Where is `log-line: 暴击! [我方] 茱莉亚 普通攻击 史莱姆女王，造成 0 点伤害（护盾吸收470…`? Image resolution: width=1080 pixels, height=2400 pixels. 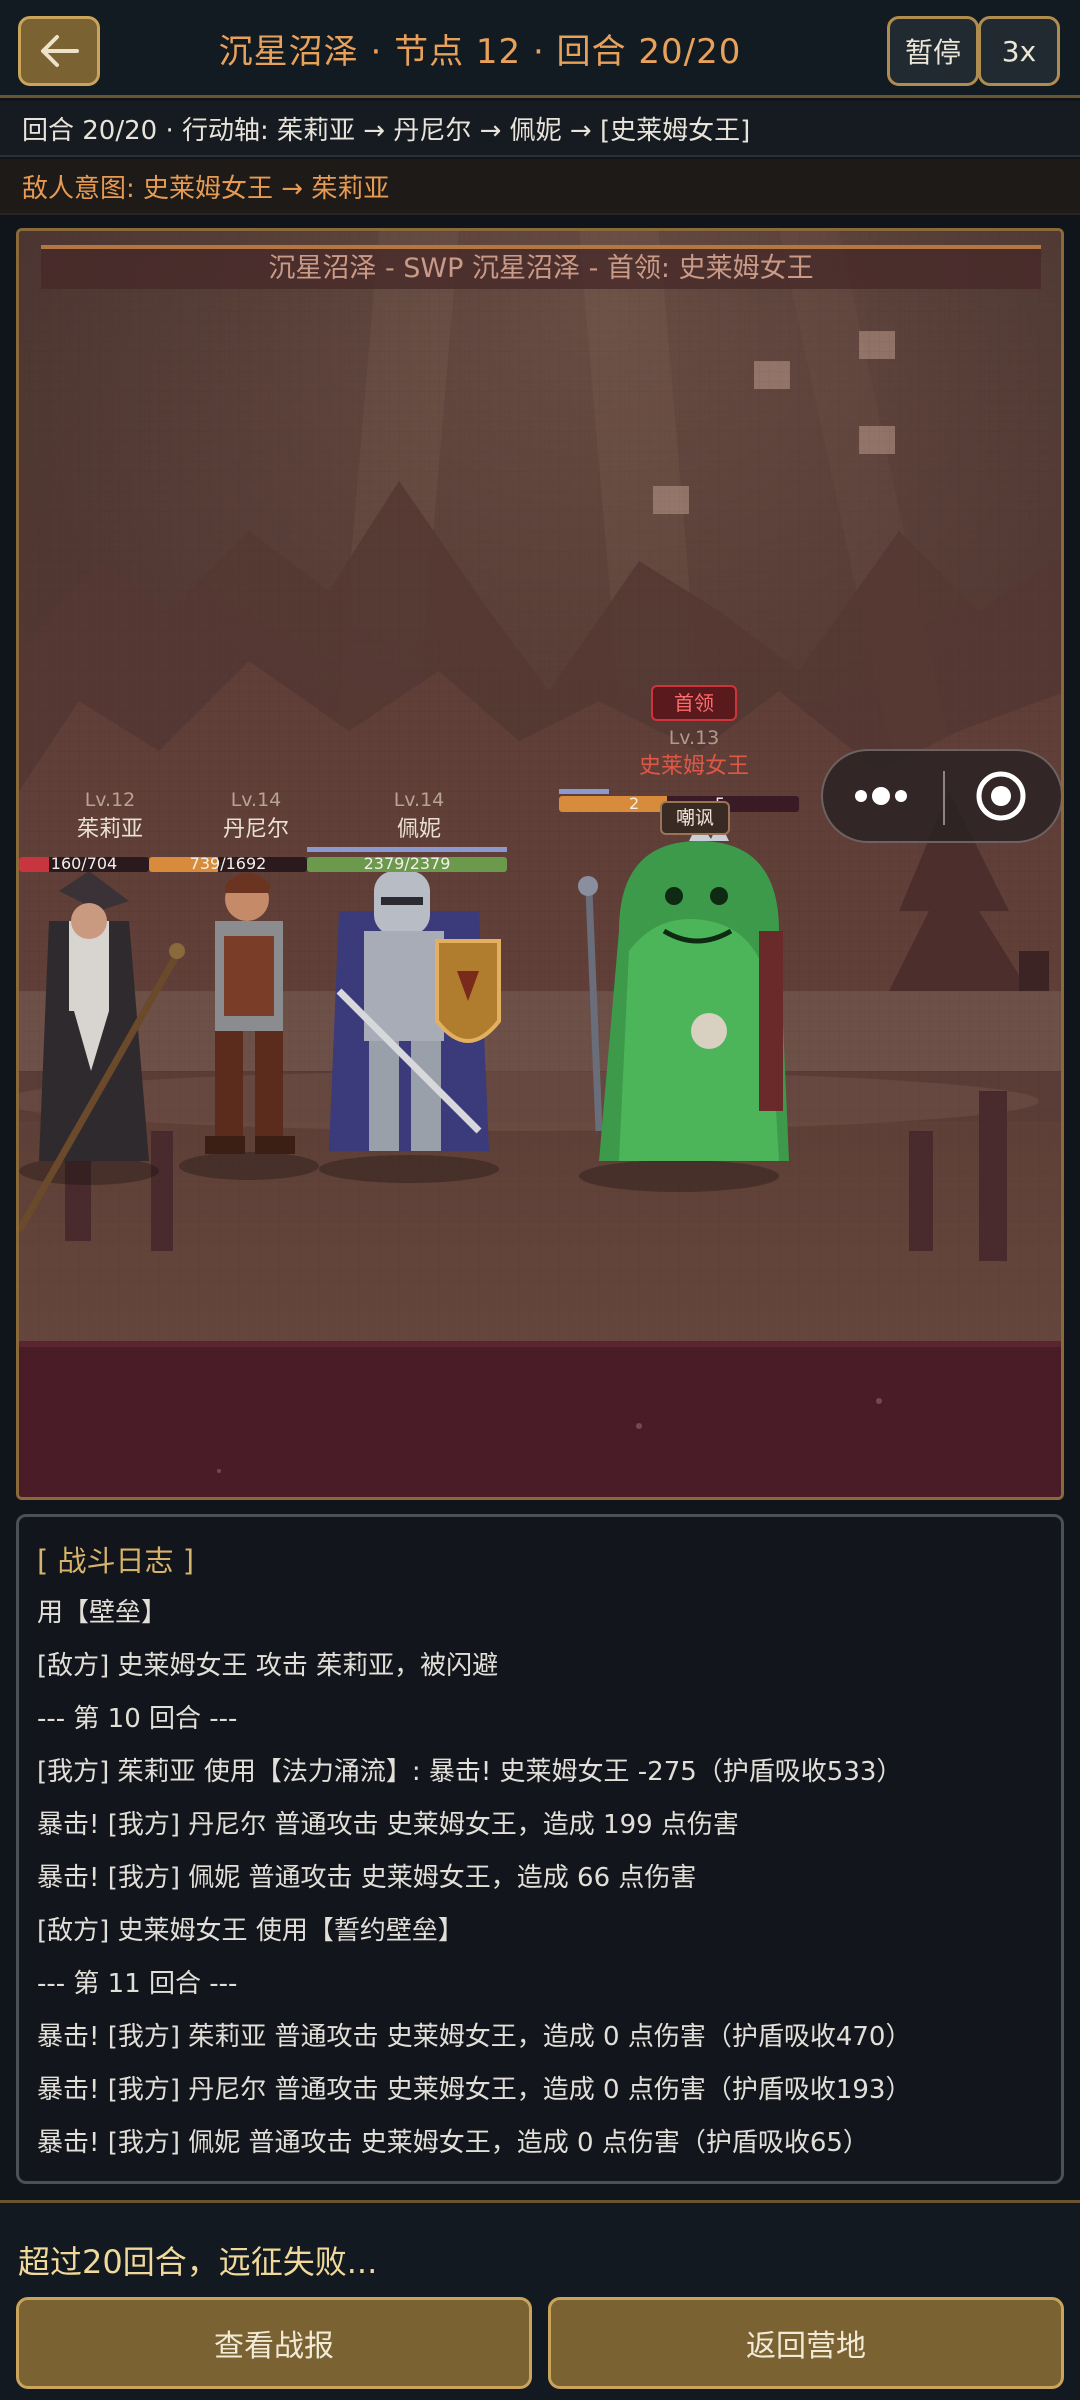 log-line: 暴击! [我方] 茱莉亚 普通攻击 史莱姆女王，造成 0 点伤害（护盾吸收470… is located at coordinates (474, 2037).